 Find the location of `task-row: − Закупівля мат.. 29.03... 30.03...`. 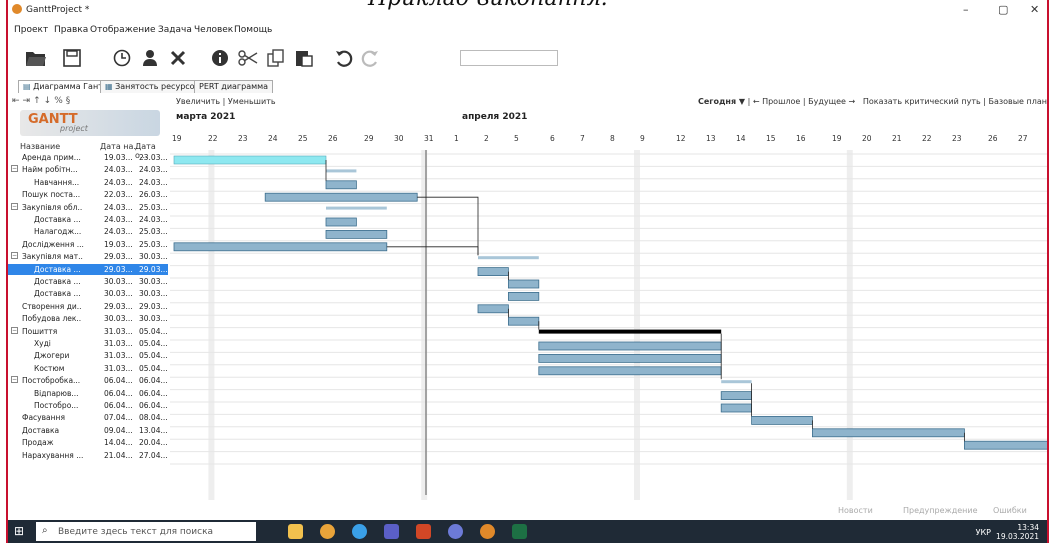

task-row: − Закупівля мат.. 29.03... 30.03... is located at coordinates (88, 256).